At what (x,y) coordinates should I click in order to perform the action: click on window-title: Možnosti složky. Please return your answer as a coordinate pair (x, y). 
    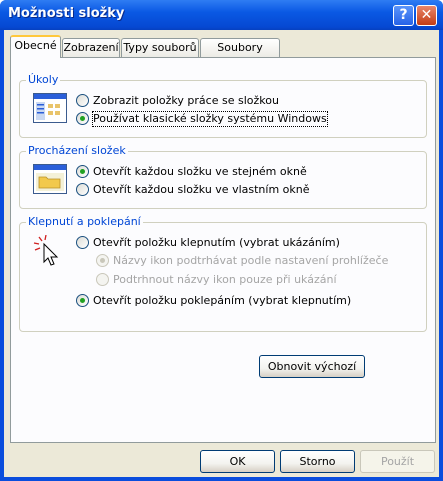
    Looking at the image, I should click on (66, 13).